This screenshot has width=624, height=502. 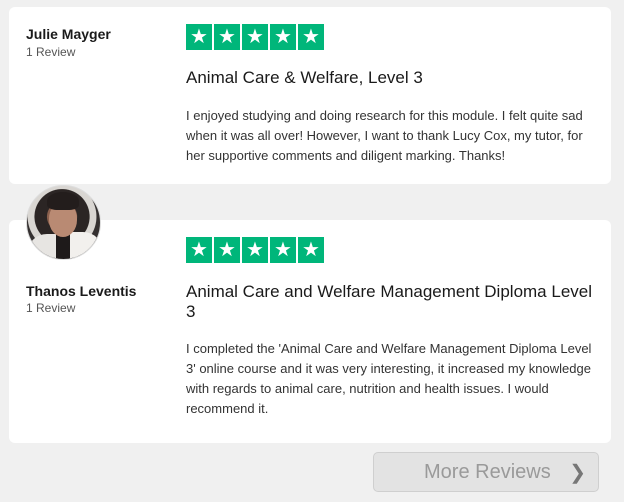 I want to click on reviewer-name: Julie Mayger, so click(x=68, y=34).